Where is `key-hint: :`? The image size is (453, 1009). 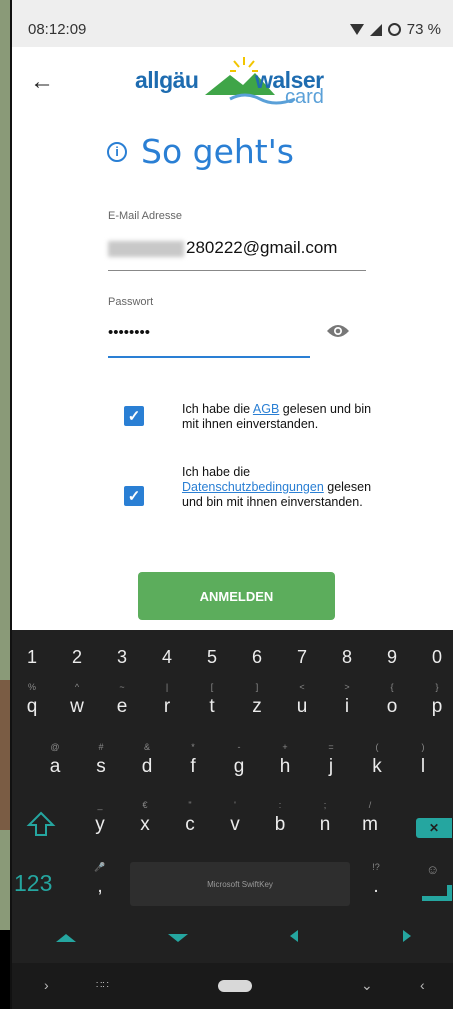
key-hint: : is located at coordinates (280, 805).